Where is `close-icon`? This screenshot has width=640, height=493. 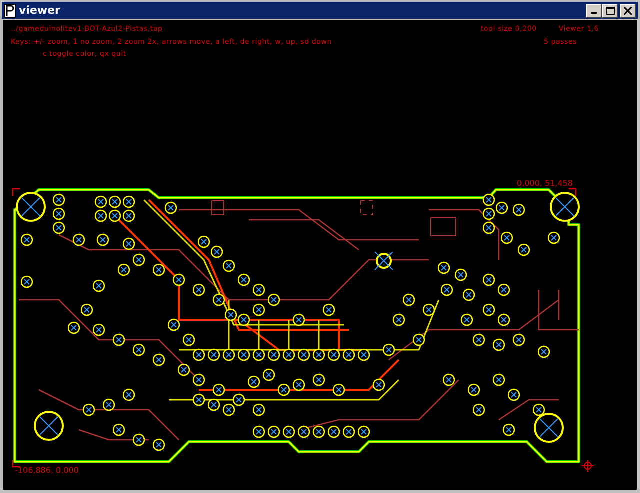
close-icon is located at coordinates (628, 10).